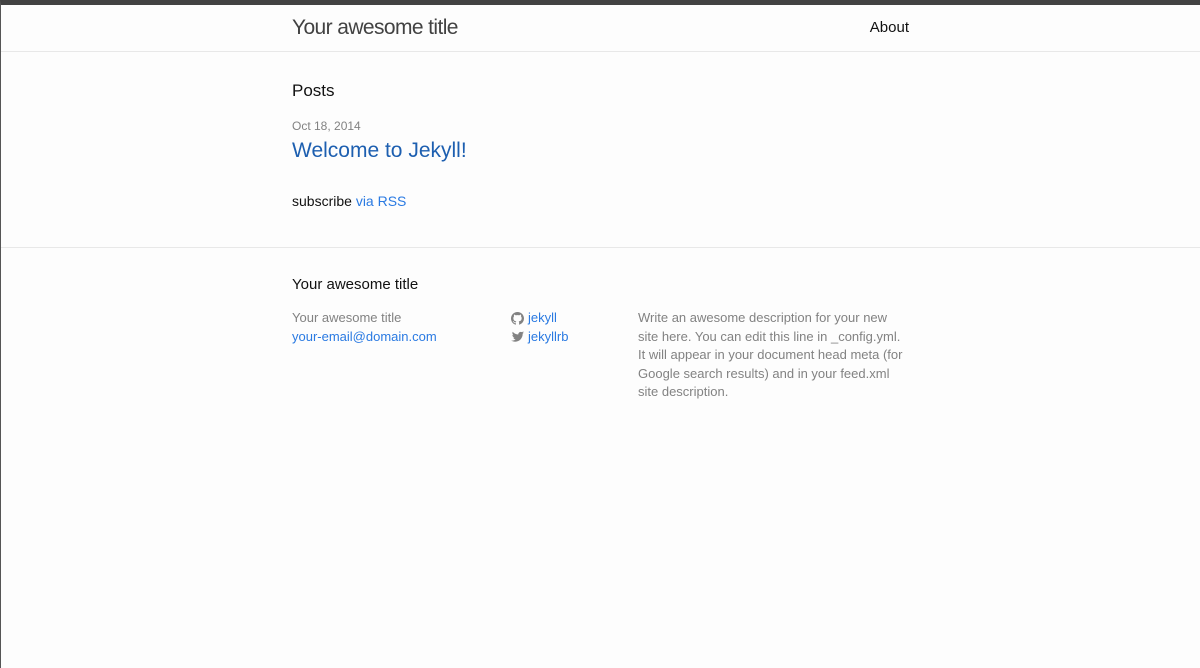  I want to click on footer-social-column: jekyll jekyllrb, so click(571, 327).